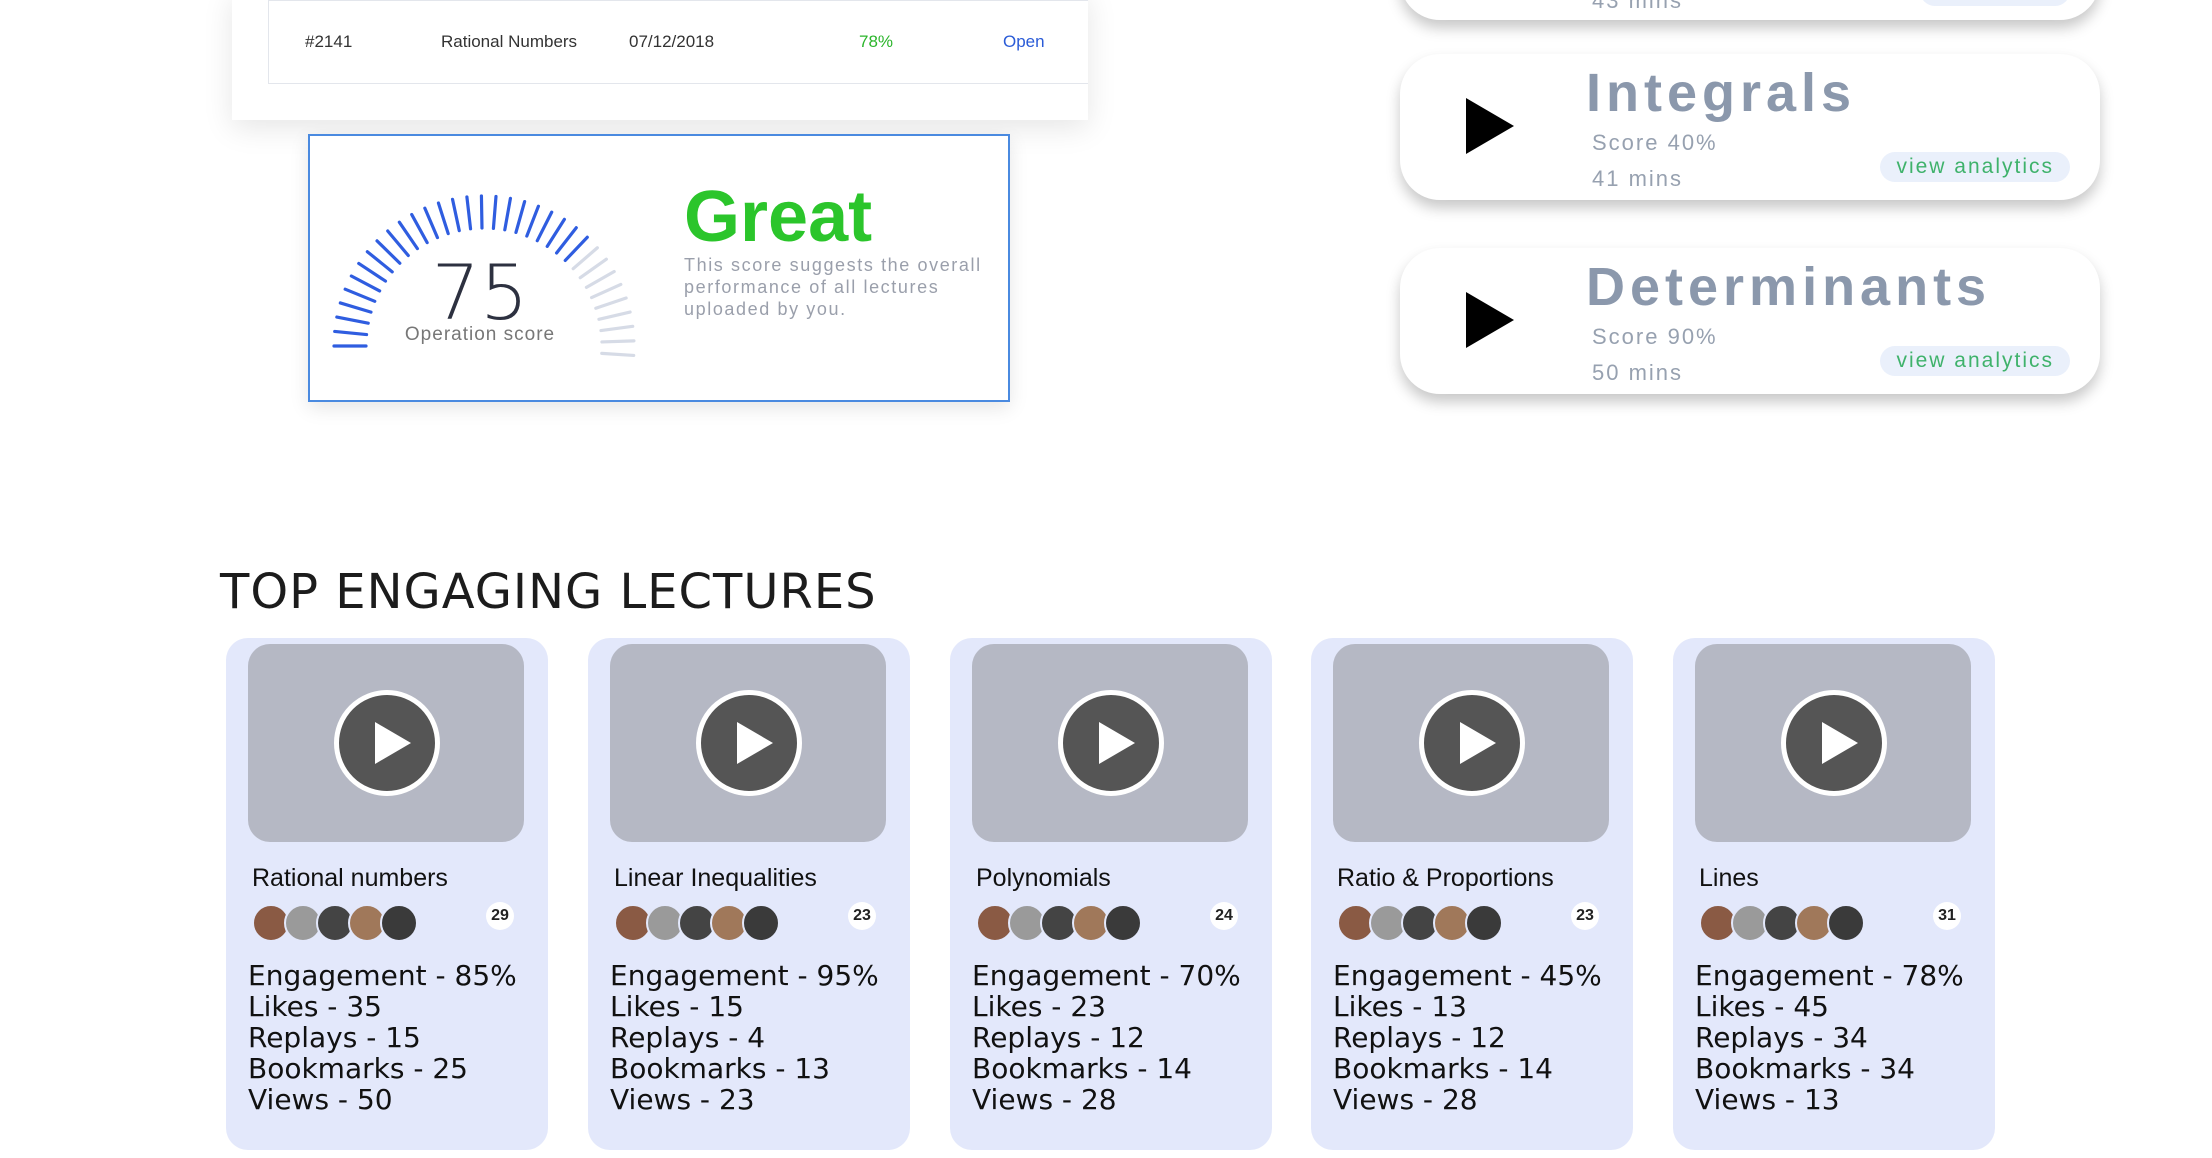 The width and height of the screenshot is (2212, 1158). I want to click on lecture-title: Determinants, so click(1789, 287).